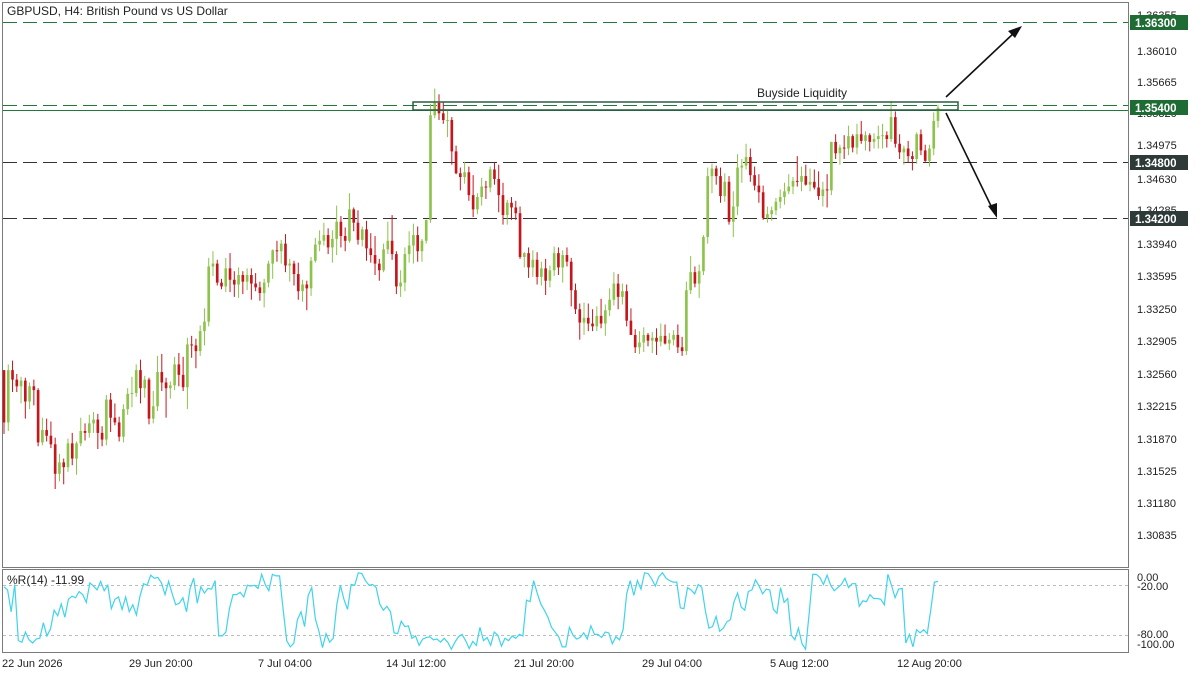 This screenshot has width=1200, height=675. What do you see at coordinates (544, 664) in the screenshot?
I see `time-tick-label: 21 Jul 20:00` at bounding box center [544, 664].